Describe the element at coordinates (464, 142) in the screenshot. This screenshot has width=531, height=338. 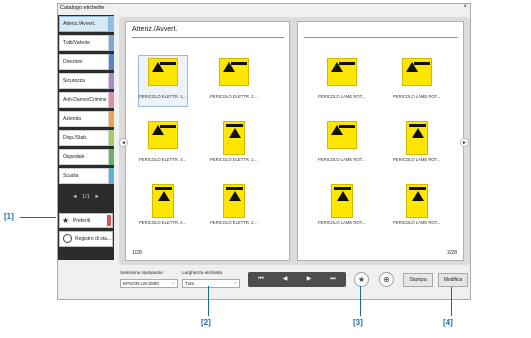
I see `next-page-arrow: ►` at that location.